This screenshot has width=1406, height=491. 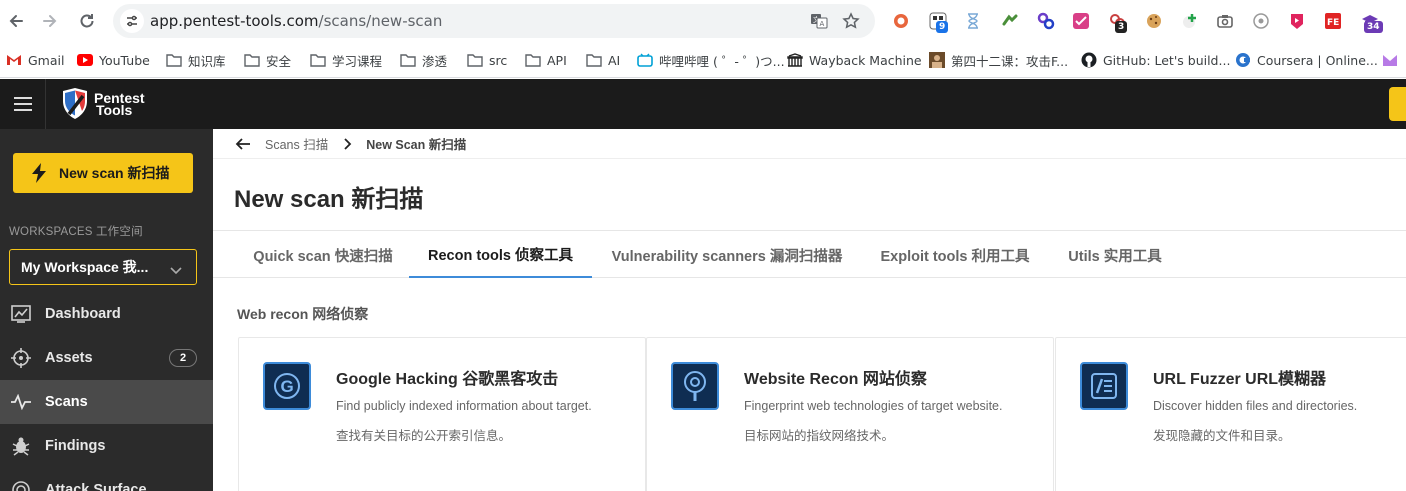 What do you see at coordinates (865, 60) in the screenshot?
I see `bookmark-label: Wayback Machine` at bounding box center [865, 60].